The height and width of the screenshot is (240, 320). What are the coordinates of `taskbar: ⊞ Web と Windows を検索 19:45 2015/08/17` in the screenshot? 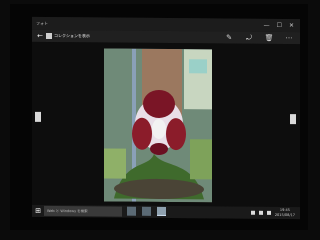 It's located at (166, 212).